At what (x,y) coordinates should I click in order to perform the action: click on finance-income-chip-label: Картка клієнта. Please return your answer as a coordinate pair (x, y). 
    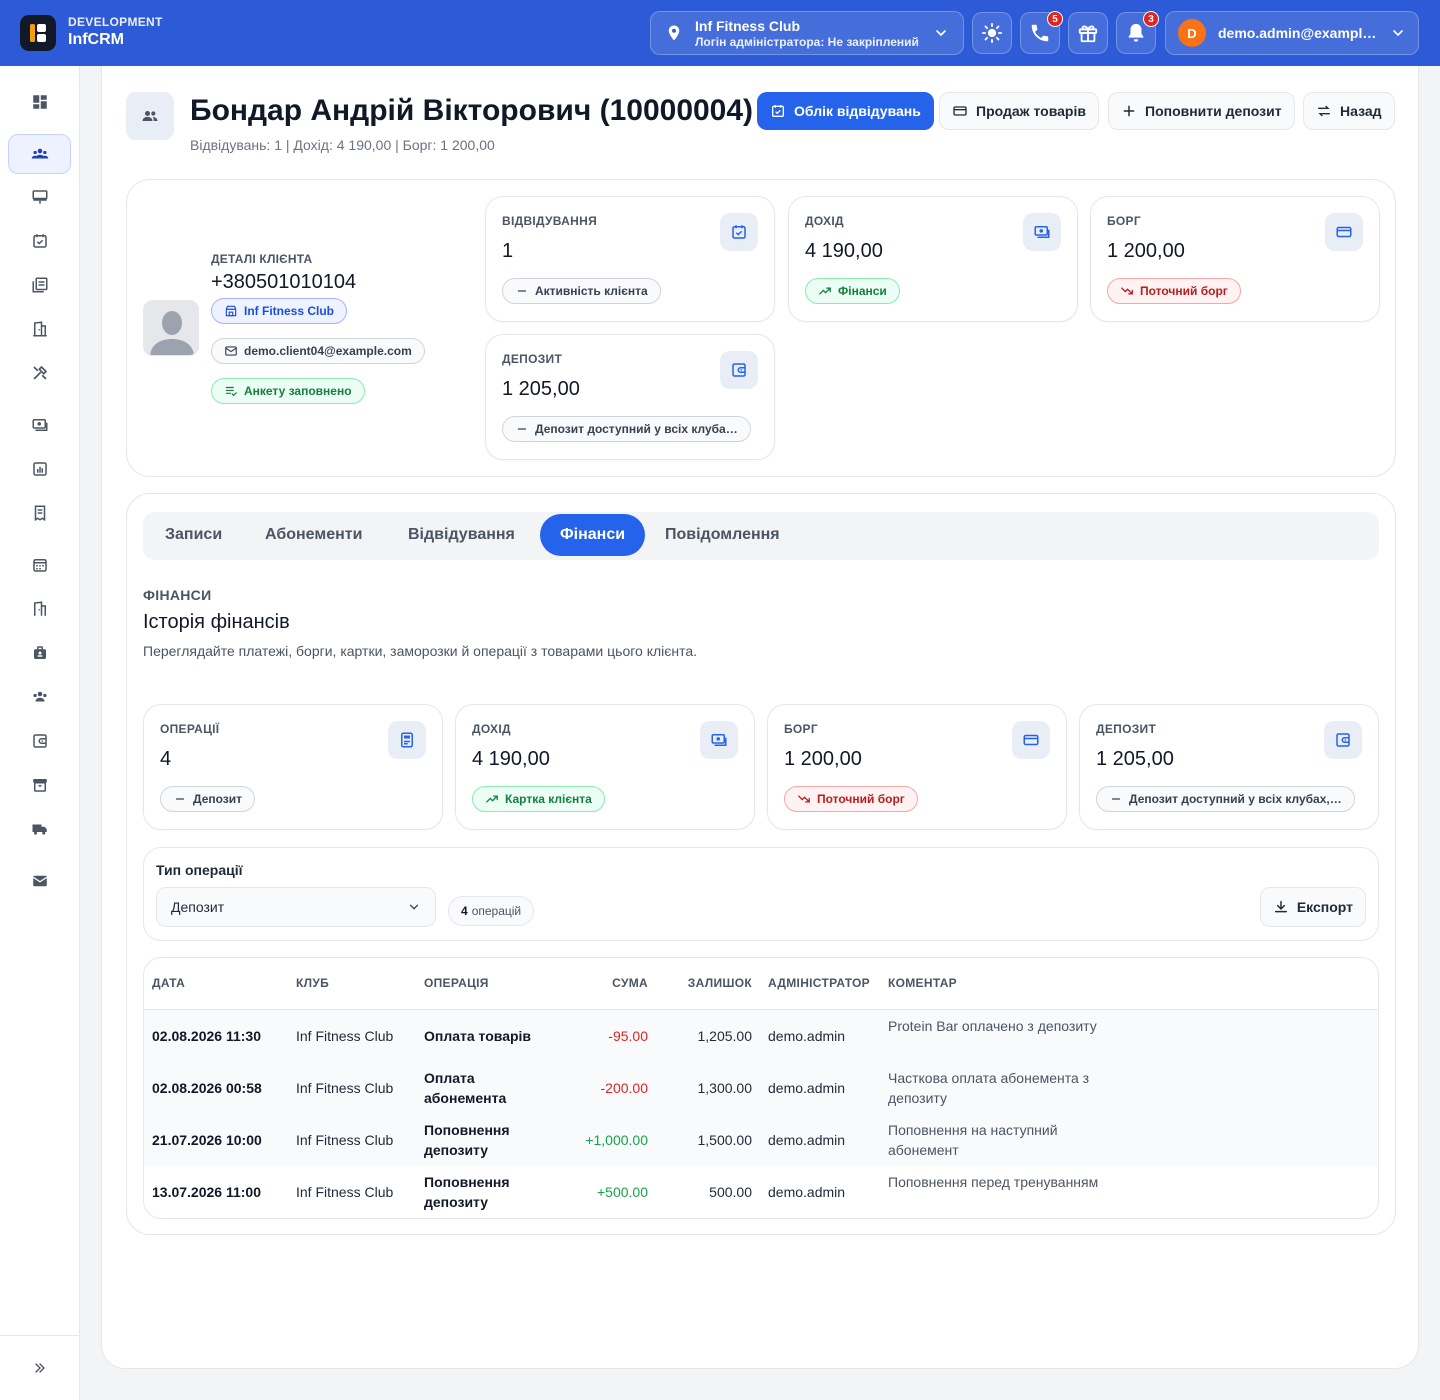
    Looking at the image, I should click on (548, 799).